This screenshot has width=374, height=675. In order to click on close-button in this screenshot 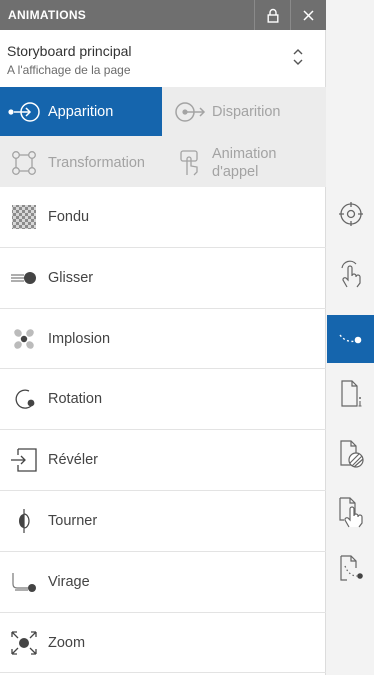, I will do `click(308, 15)`.